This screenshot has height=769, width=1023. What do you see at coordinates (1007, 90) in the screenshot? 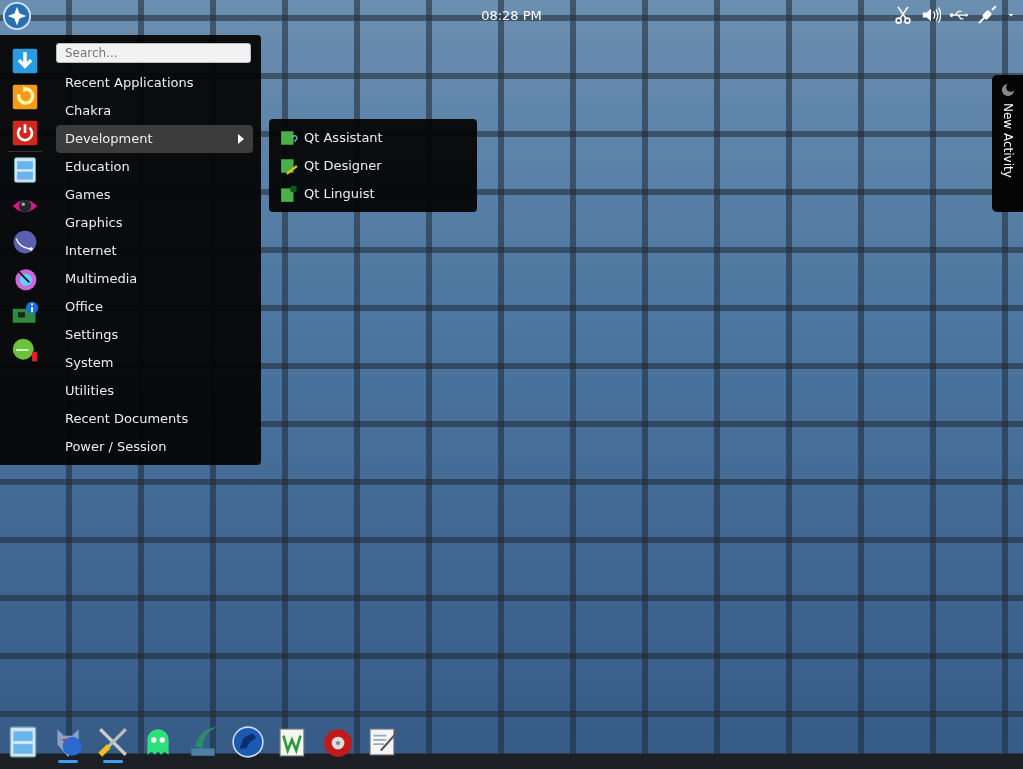
I see `moon-icon` at bounding box center [1007, 90].